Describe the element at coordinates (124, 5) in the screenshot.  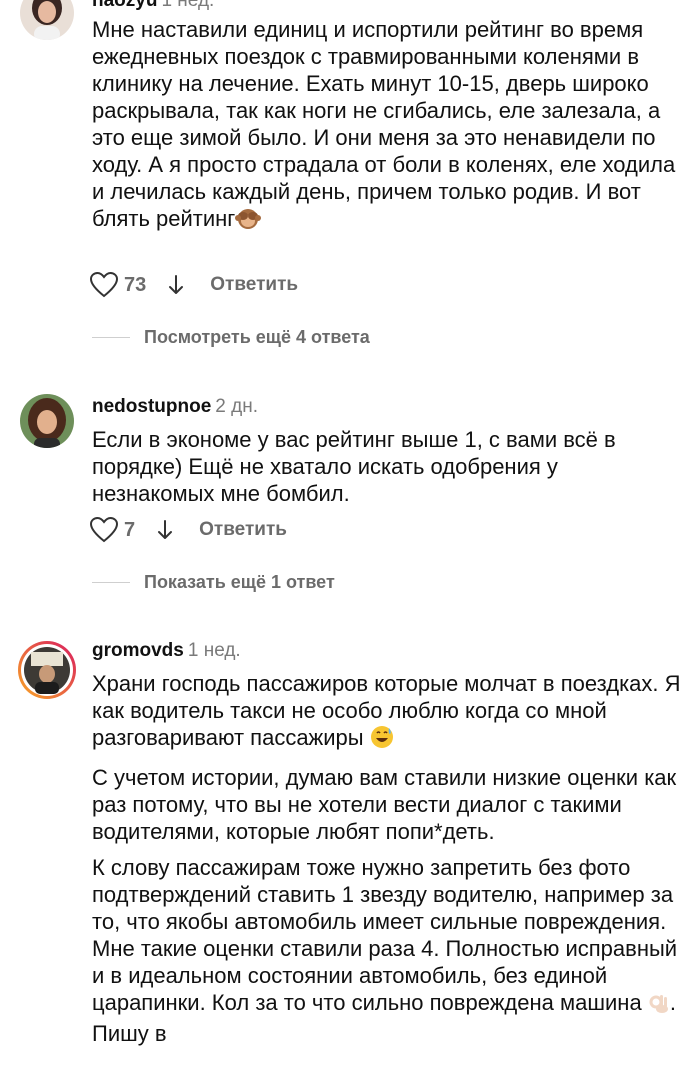
I see `username: naozyu` at that location.